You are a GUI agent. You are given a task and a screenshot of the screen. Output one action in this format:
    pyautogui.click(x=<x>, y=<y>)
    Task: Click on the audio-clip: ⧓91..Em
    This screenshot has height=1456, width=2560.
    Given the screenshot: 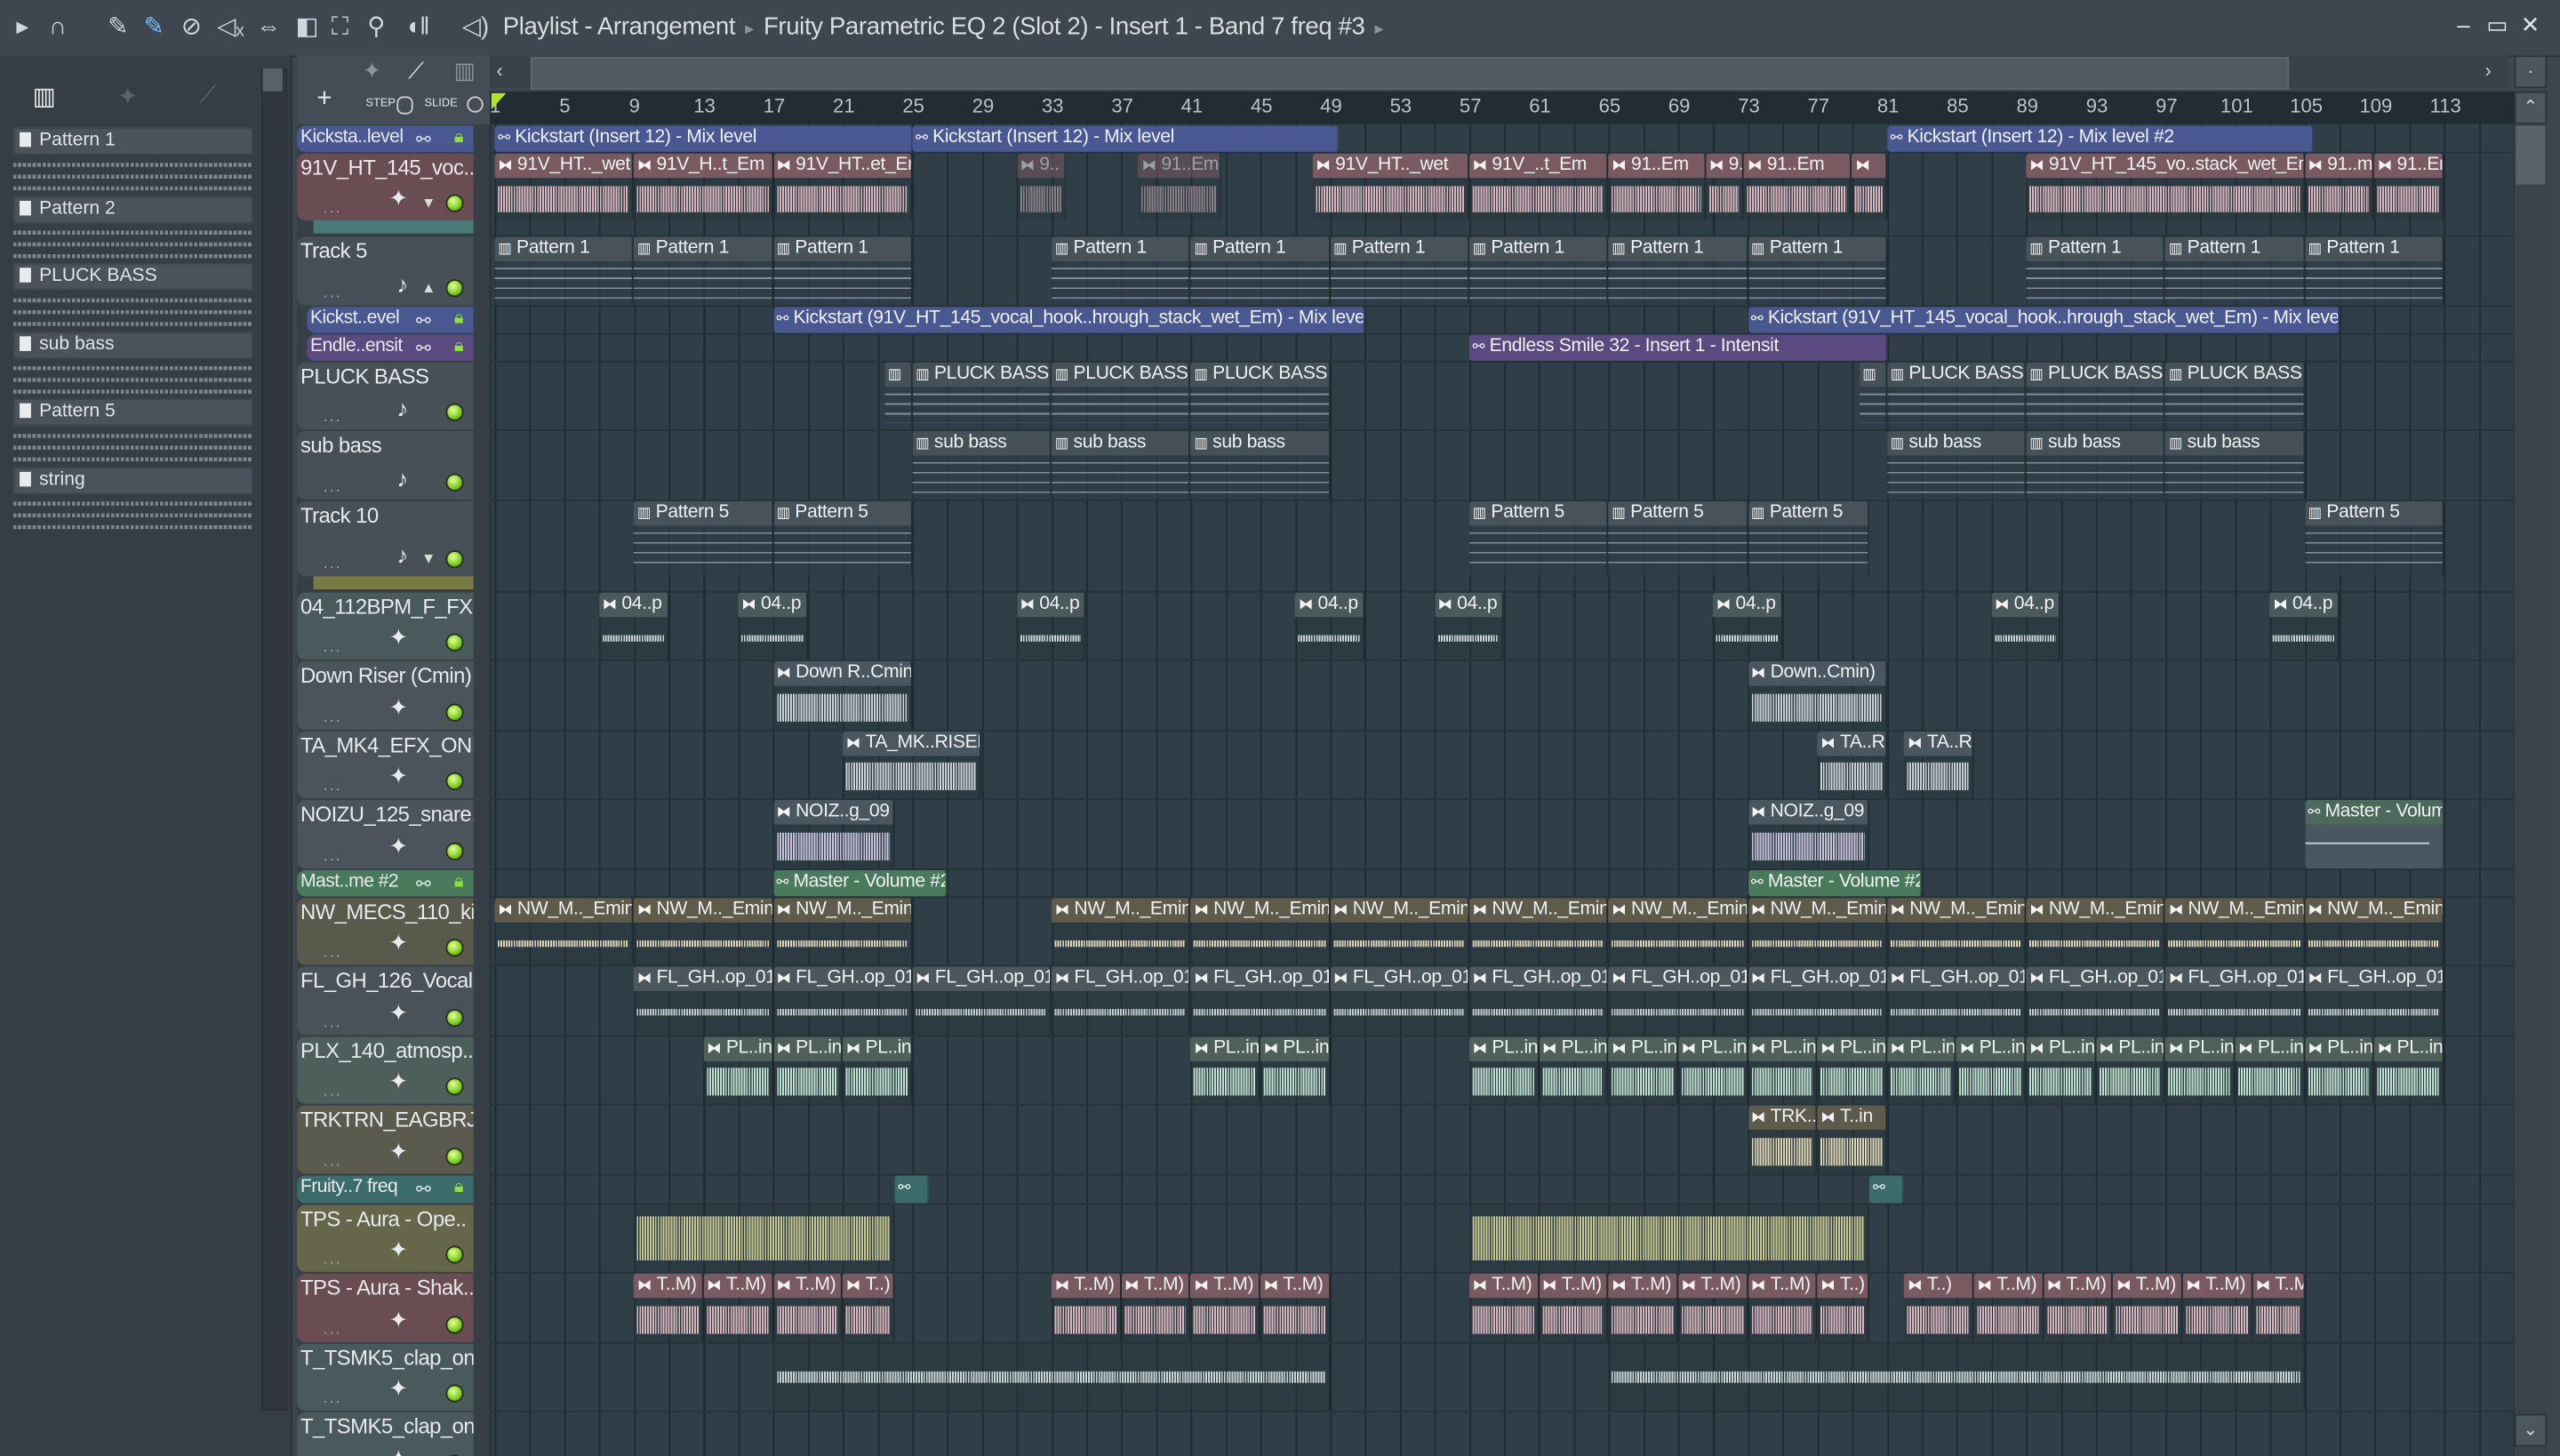 What is the action you would take?
    pyautogui.click(x=1179, y=186)
    